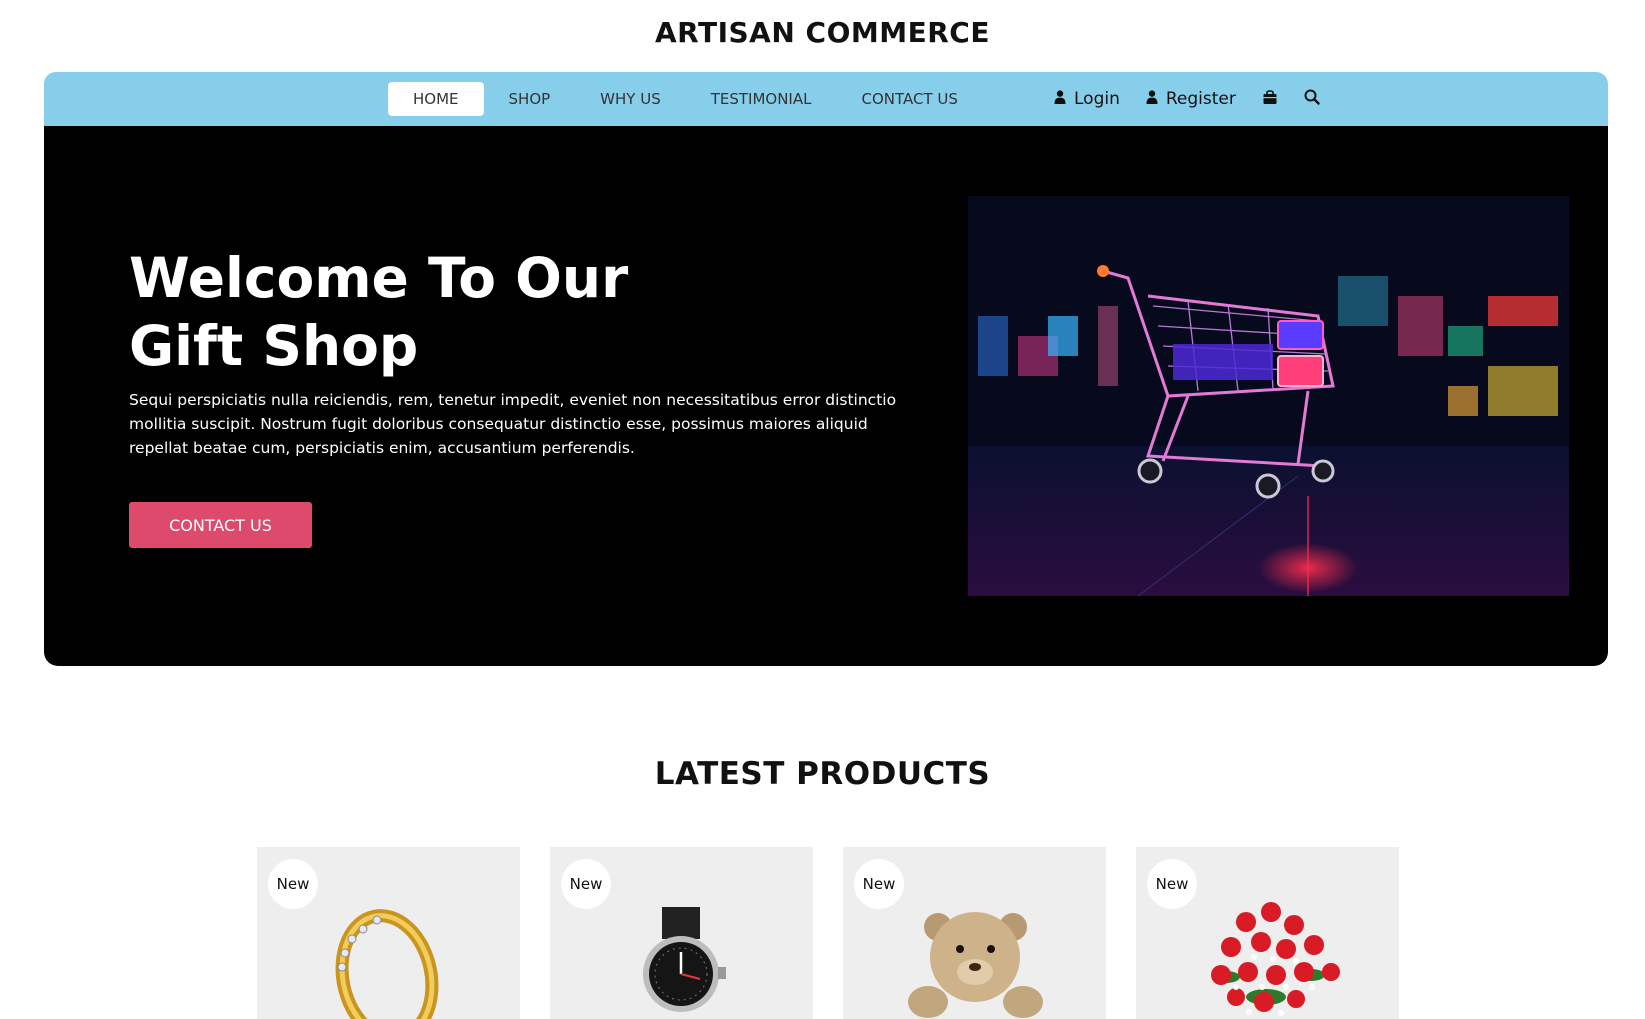 Image resolution: width=1645 pixels, height=1019 pixels. I want to click on latest-products-title: LATEST PRODUCTS, so click(822, 774).